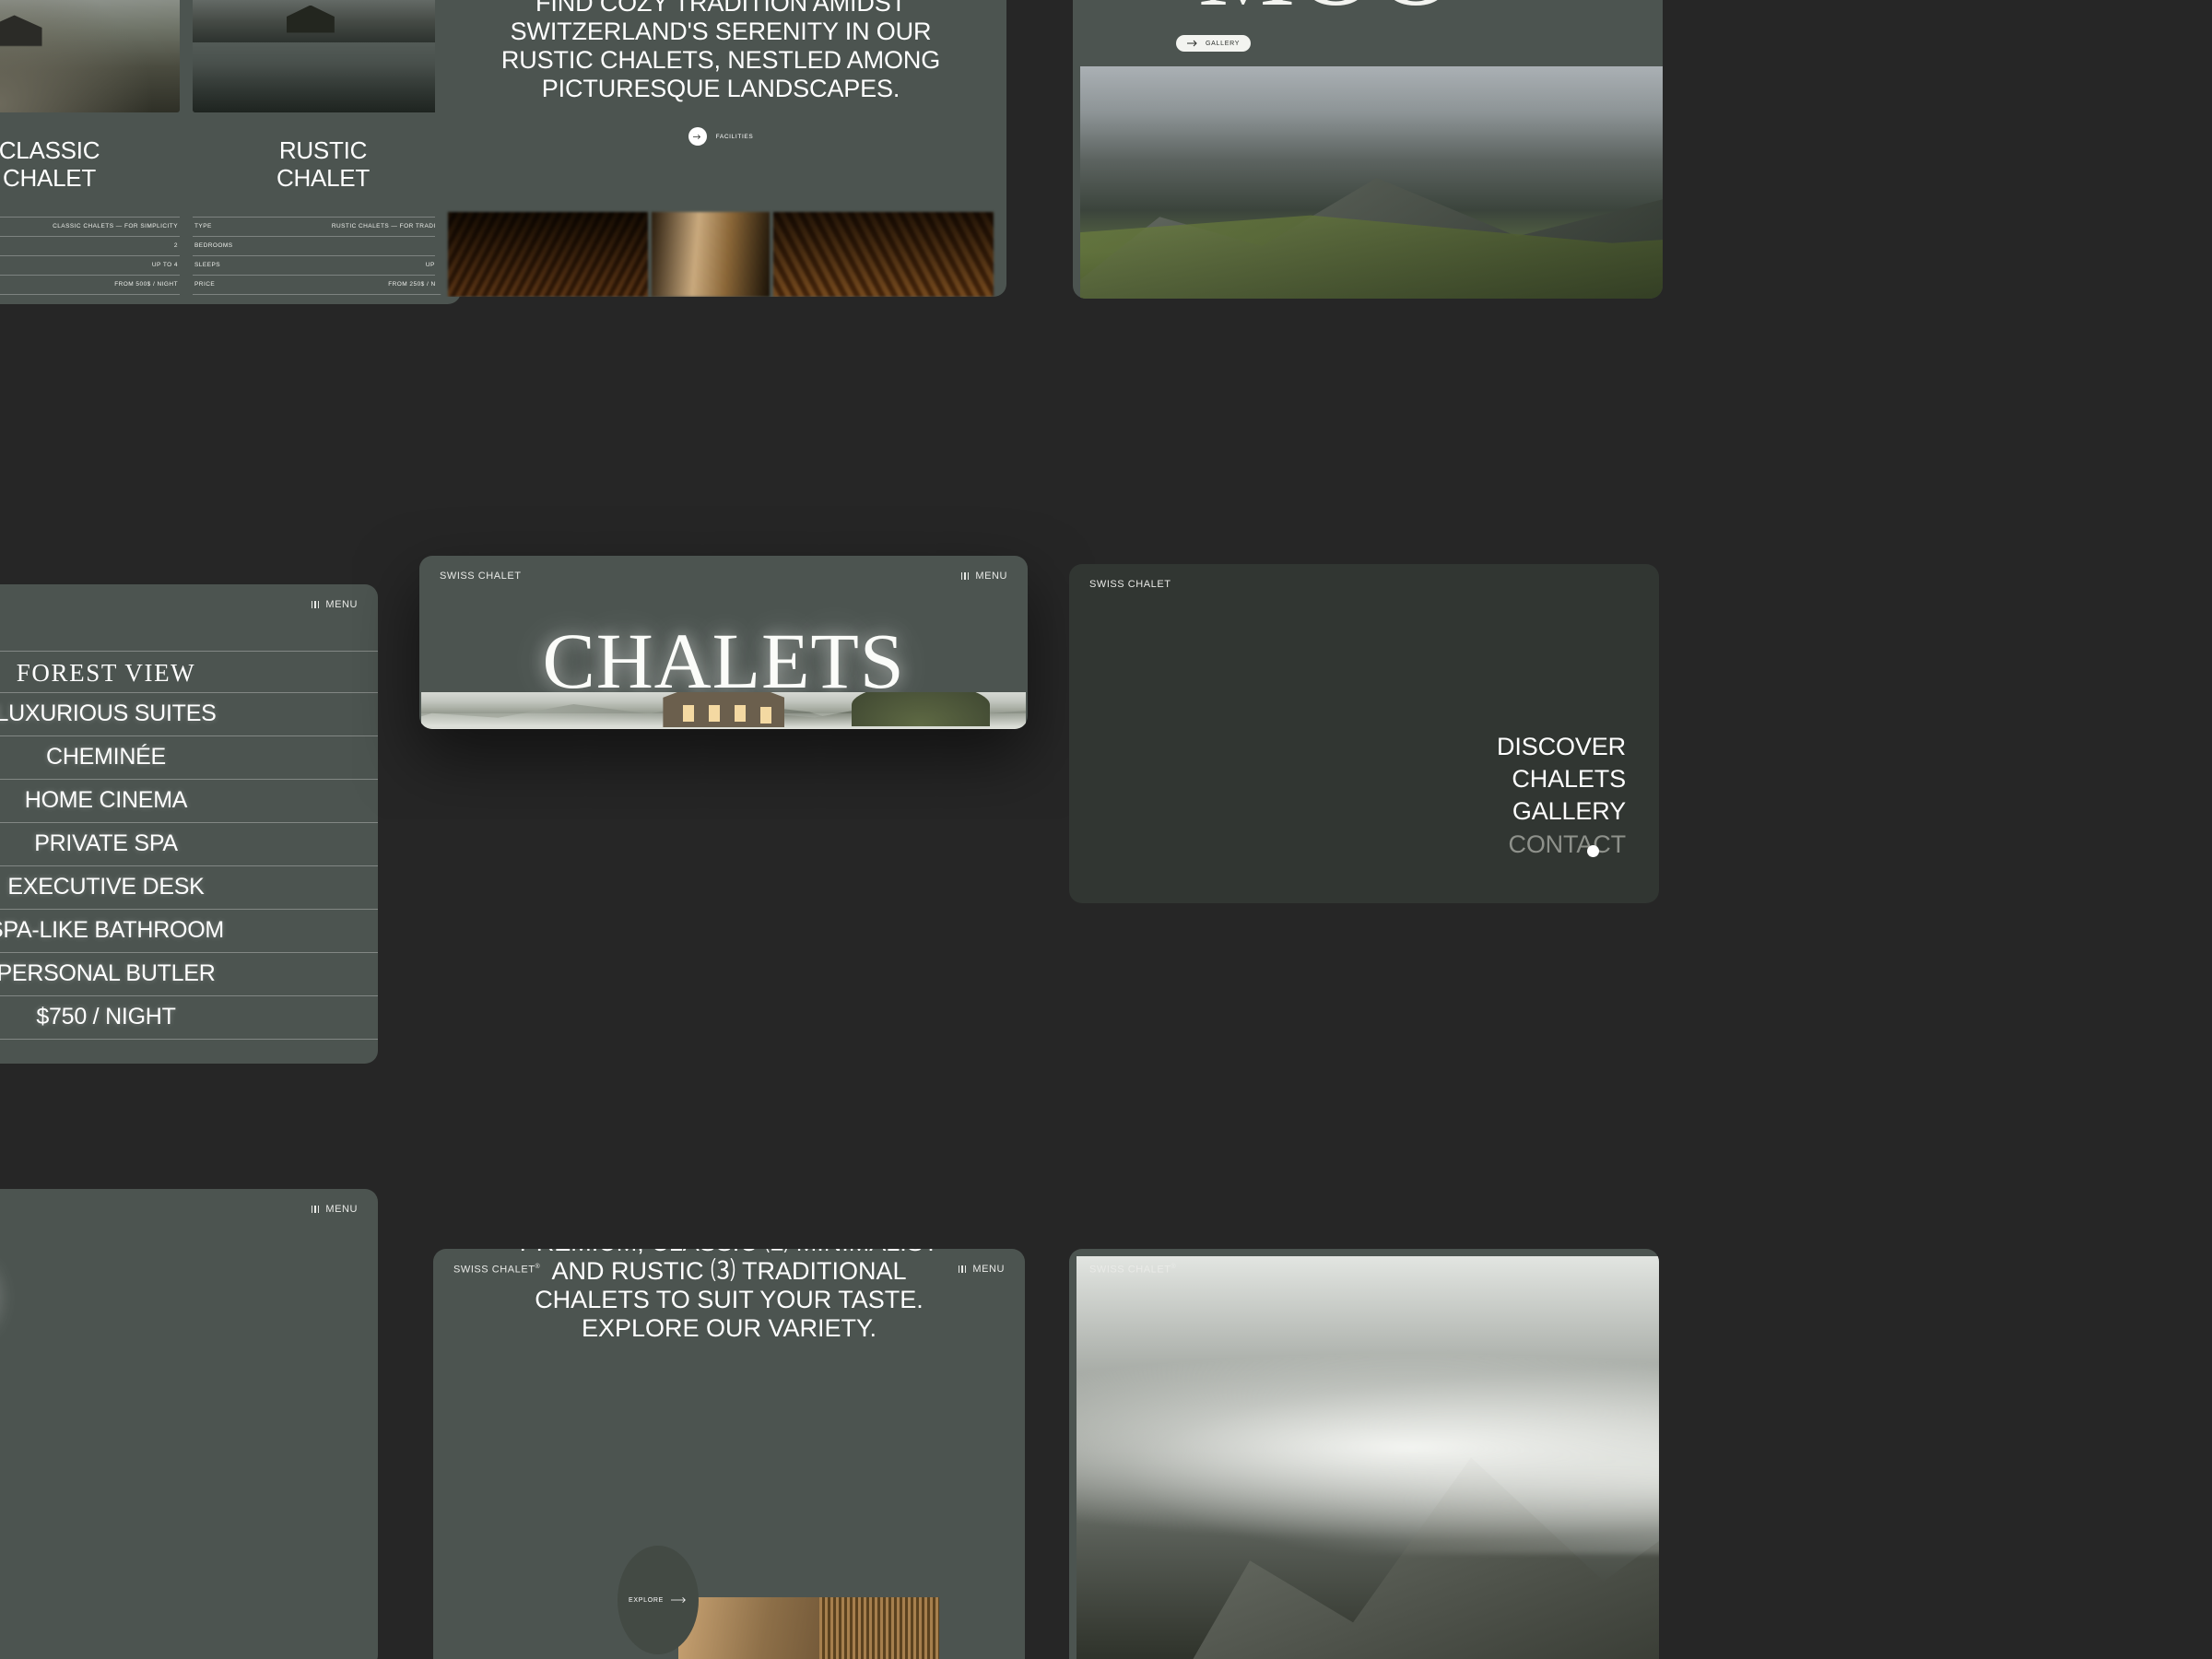 The image size is (2212, 1659). I want to click on table-row: PRICE FROM 500$ / NIGHT, so click(90, 284).